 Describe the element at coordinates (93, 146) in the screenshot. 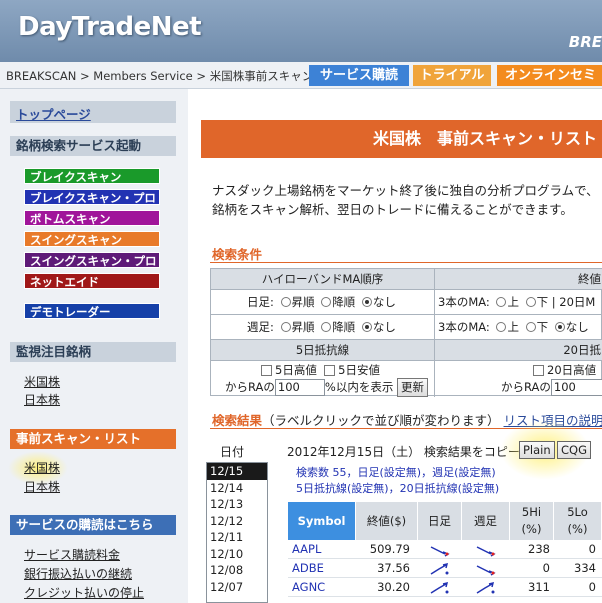

I see `sidebar-search-title: 銘柄検索サービス起動` at that location.